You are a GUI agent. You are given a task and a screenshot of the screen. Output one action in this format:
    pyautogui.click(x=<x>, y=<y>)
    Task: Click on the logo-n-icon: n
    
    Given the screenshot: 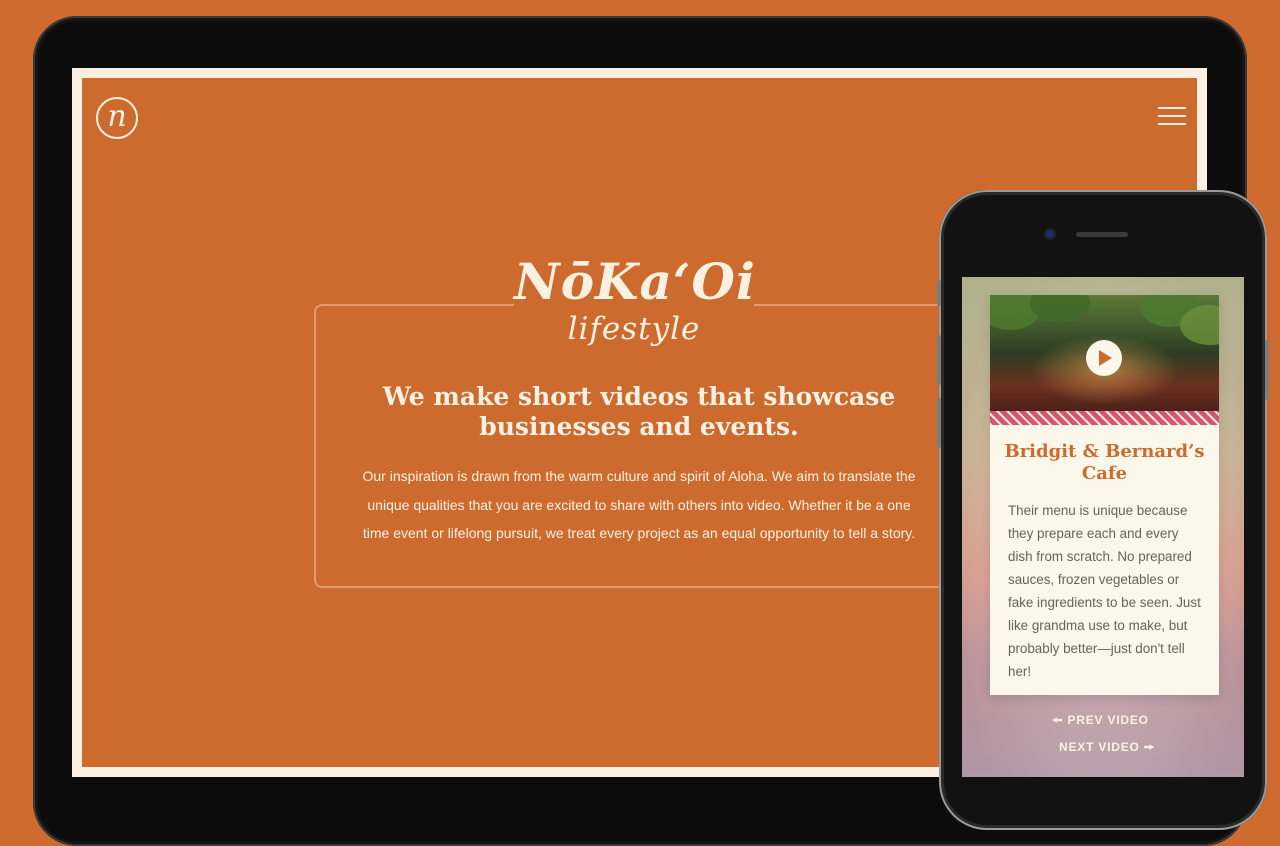 What is the action you would take?
    pyautogui.click(x=117, y=118)
    